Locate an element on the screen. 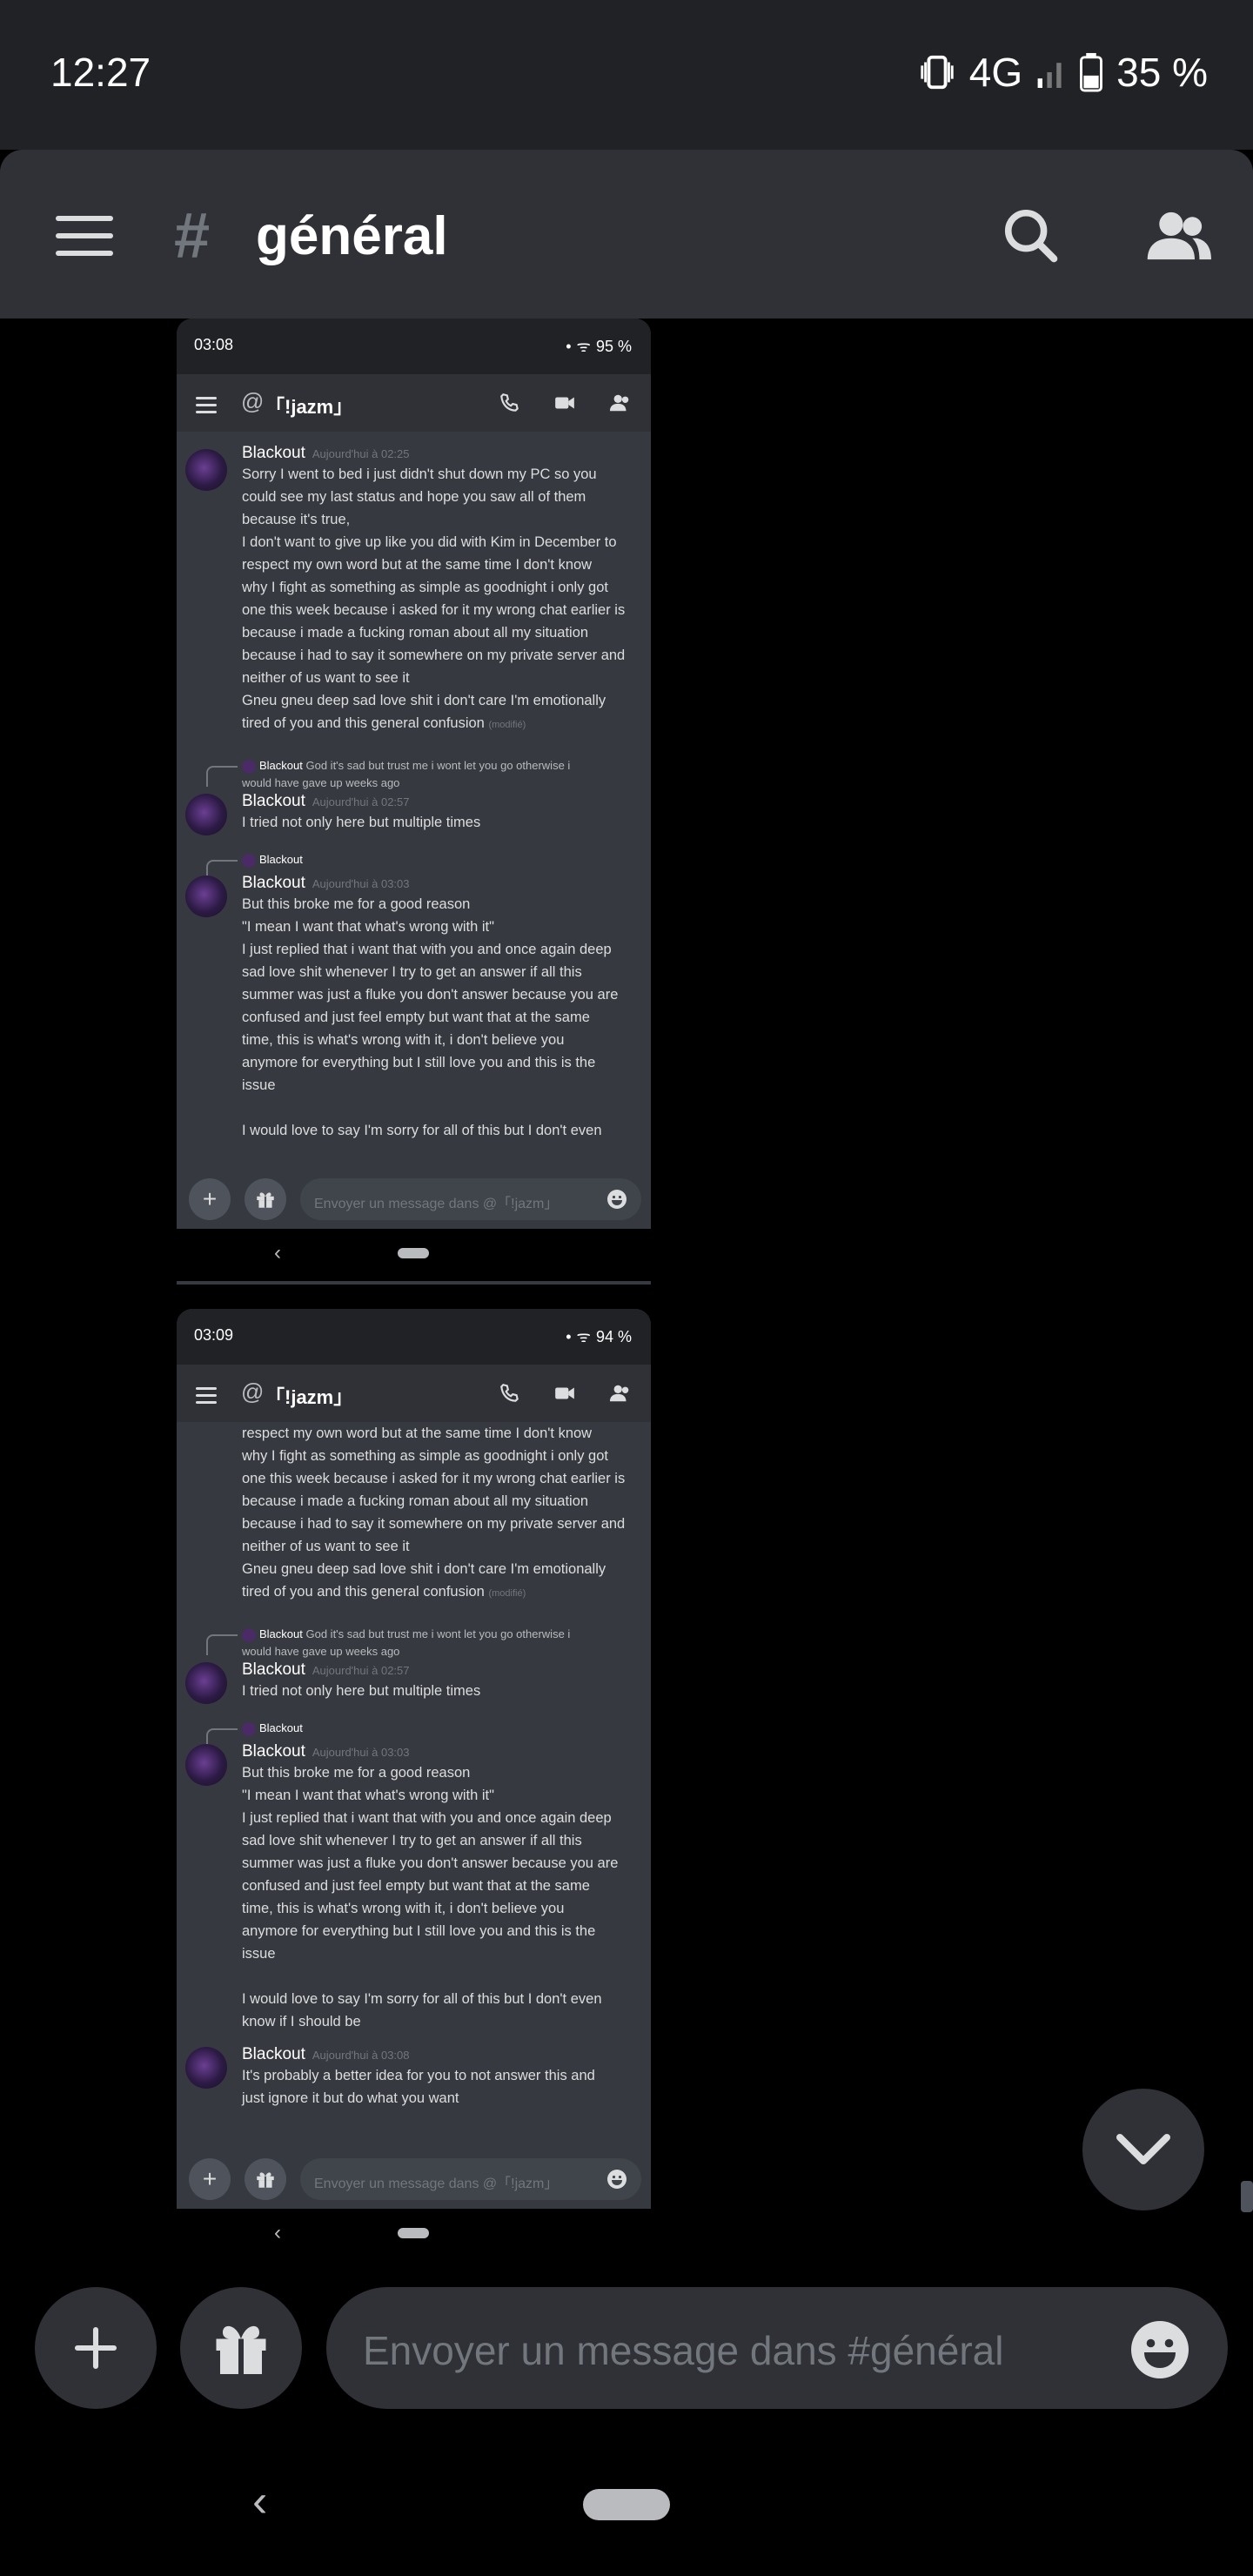  status-icons: 4G 35 % is located at coordinates (1062, 72).